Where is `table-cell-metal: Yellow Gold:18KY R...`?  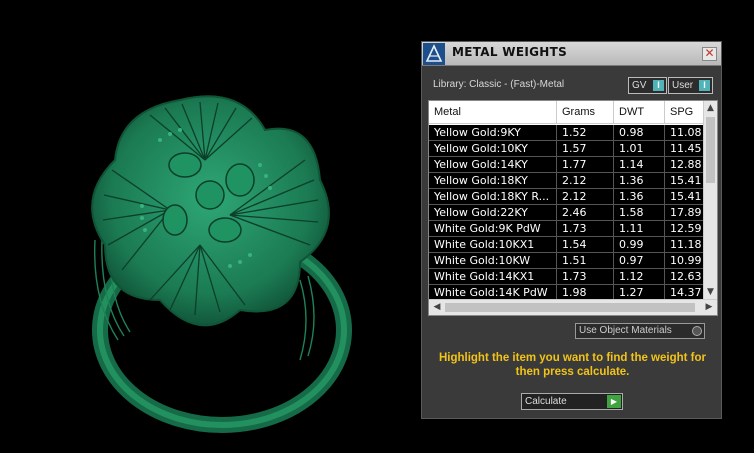
table-cell-metal: Yellow Gold:18KY R... is located at coordinates (493, 197).